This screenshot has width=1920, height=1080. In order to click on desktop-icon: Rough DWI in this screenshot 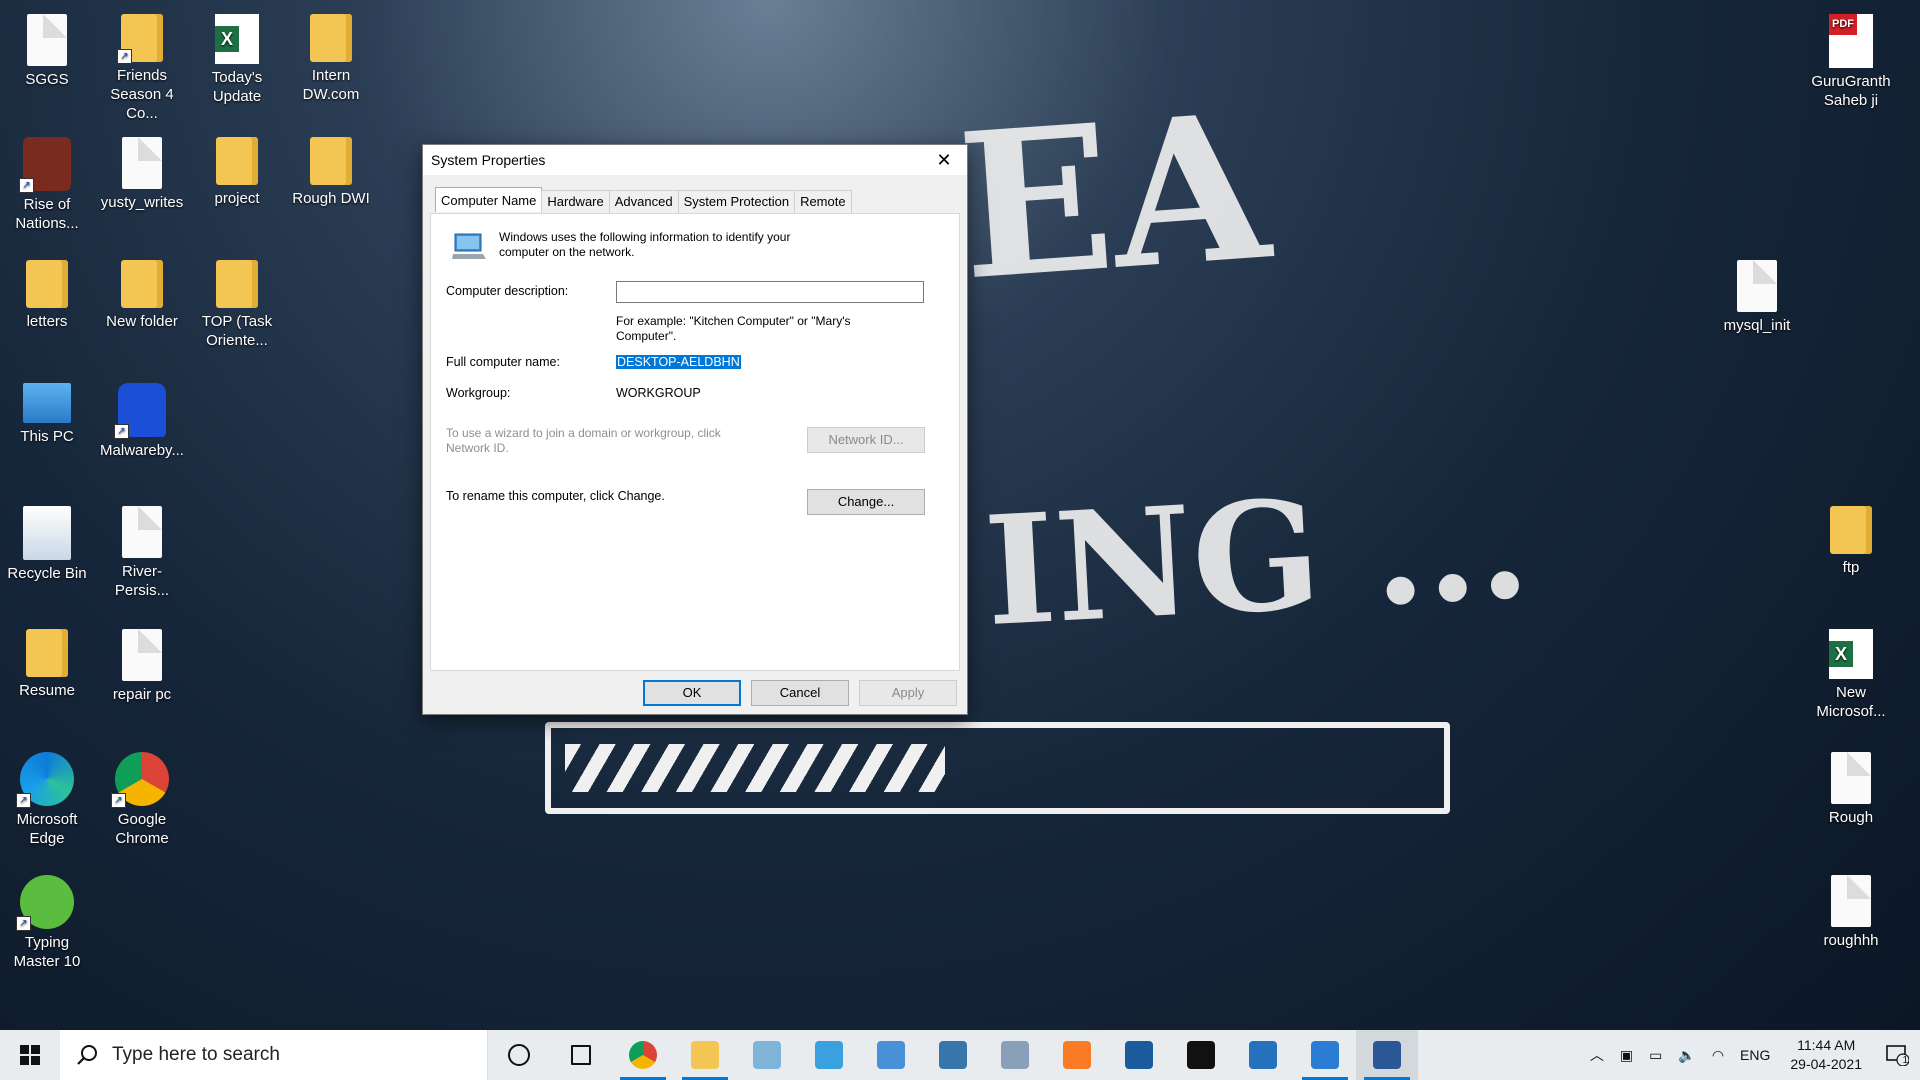, I will do `click(331, 169)`.